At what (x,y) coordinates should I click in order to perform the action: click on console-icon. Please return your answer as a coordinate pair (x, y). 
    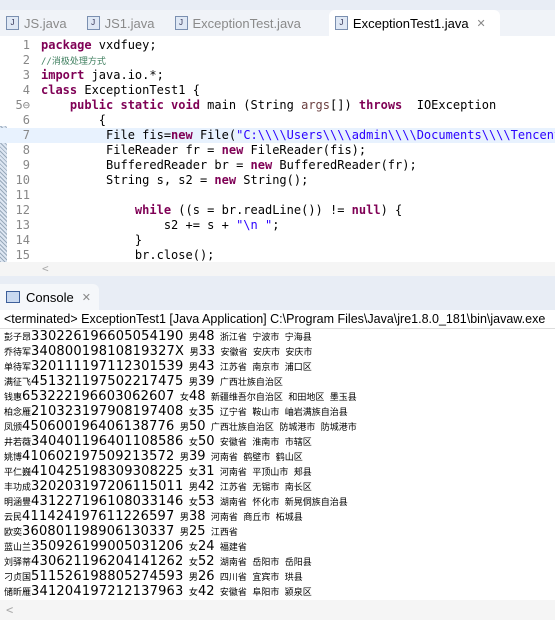
    Looking at the image, I should click on (13, 297).